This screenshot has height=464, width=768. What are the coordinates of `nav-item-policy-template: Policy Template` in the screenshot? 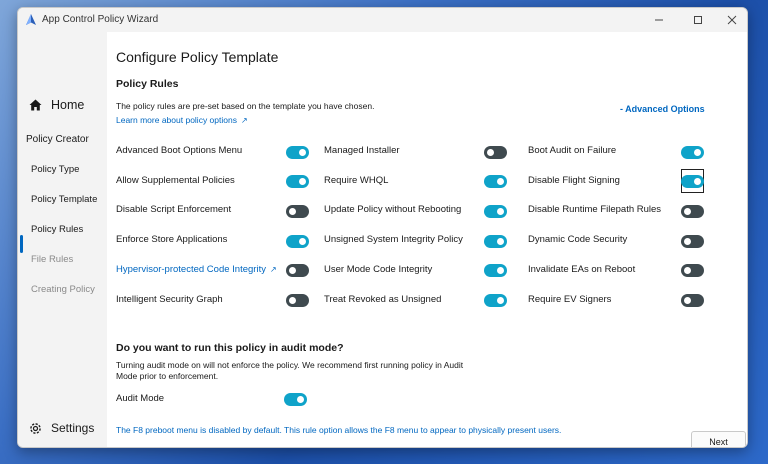 It's located at (64, 199).